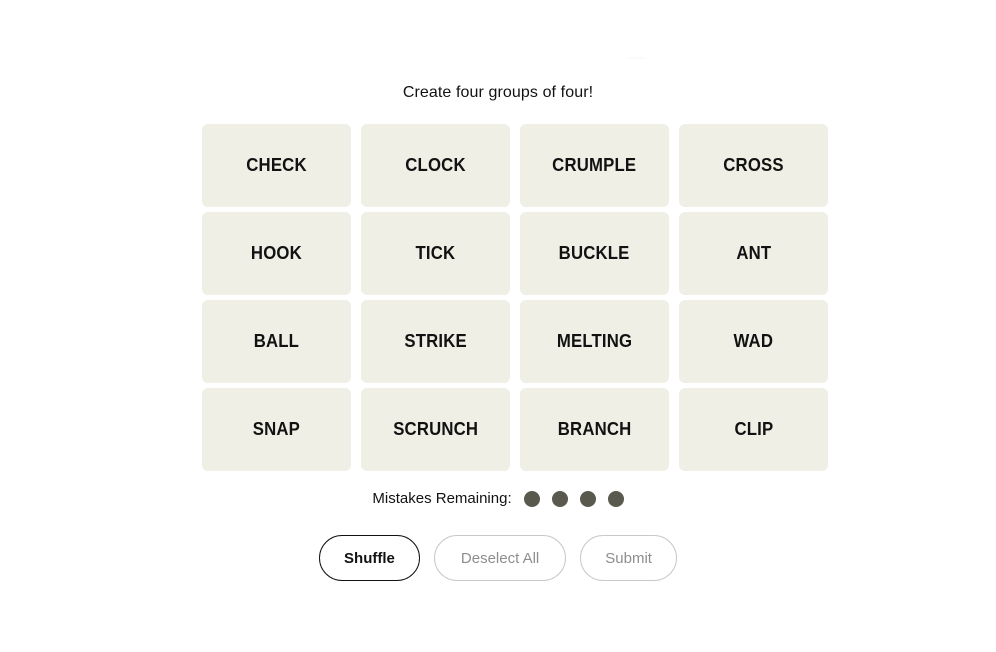 The width and height of the screenshot is (996, 652). I want to click on word-tile: CHECK, so click(276, 165).